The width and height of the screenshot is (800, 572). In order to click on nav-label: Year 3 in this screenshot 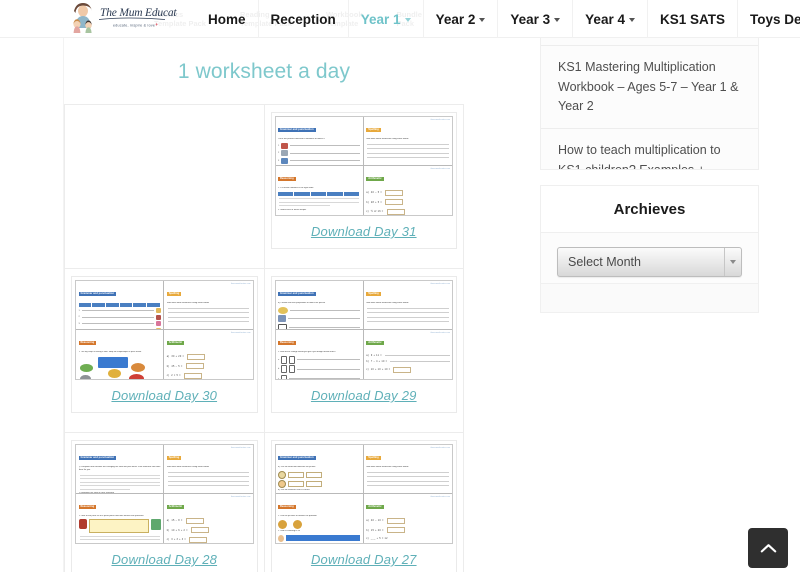, I will do `click(530, 19)`.